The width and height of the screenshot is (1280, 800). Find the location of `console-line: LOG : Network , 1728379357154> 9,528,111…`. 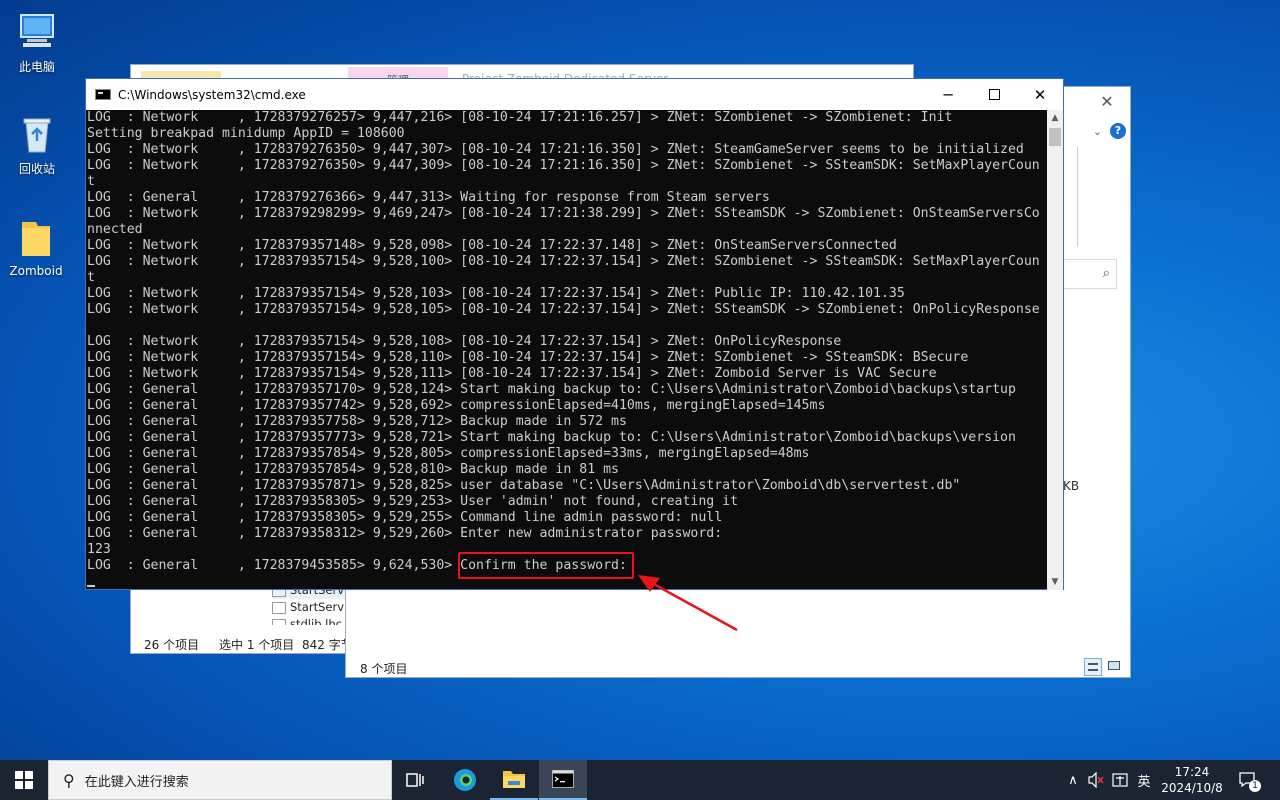

console-line: LOG : Network , 1728379357154> 9,528,111… is located at coordinates (512, 373).